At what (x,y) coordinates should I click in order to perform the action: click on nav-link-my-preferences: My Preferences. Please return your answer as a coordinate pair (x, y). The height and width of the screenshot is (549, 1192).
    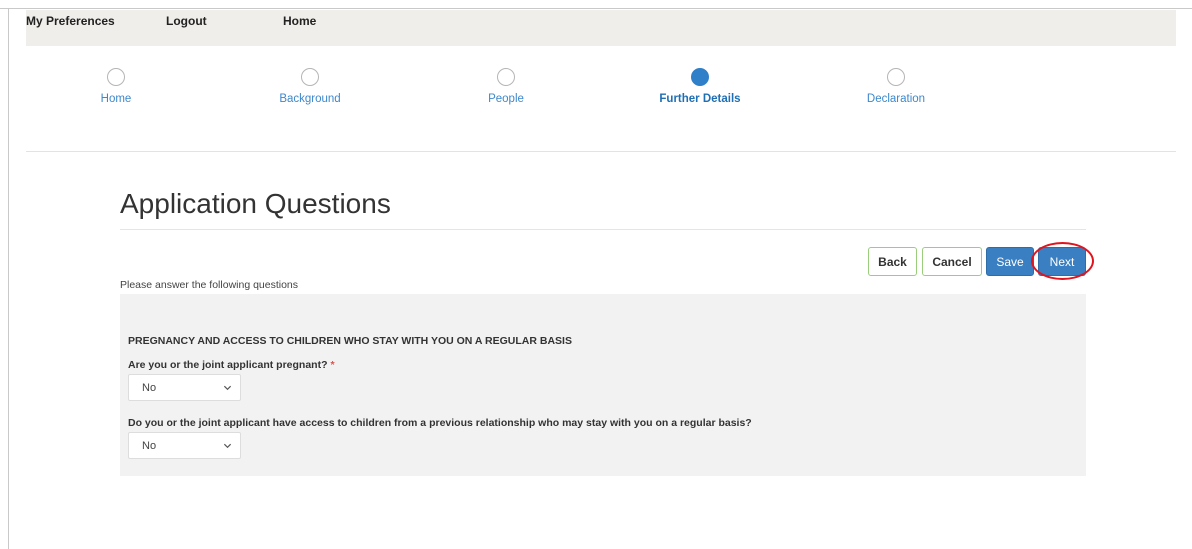
    Looking at the image, I should click on (70, 21).